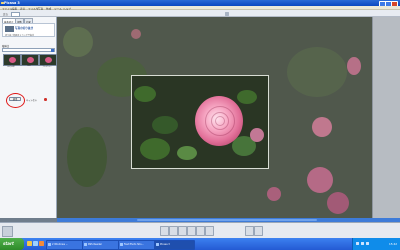 The height and width of the screenshot is (250, 400). I want to click on grid-icon, so click(227, 13).